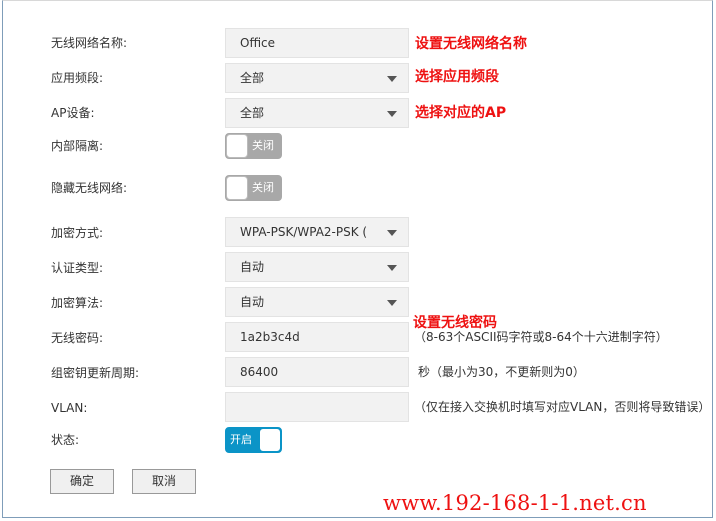 The height and width of the screenshot is (521, 716). Describe the element at coordinates (515, 503) in the screenshot. I see `watermark: www.192-168-1-1.net.cn` at that location.